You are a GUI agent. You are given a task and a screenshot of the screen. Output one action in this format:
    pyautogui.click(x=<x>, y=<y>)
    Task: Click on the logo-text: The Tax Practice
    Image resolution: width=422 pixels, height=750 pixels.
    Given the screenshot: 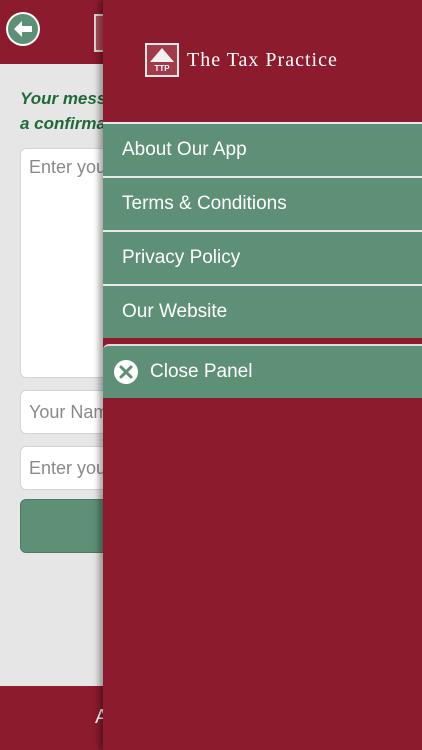 What is the action you would take?
    pyautogui.click(x=262, y=59)
    